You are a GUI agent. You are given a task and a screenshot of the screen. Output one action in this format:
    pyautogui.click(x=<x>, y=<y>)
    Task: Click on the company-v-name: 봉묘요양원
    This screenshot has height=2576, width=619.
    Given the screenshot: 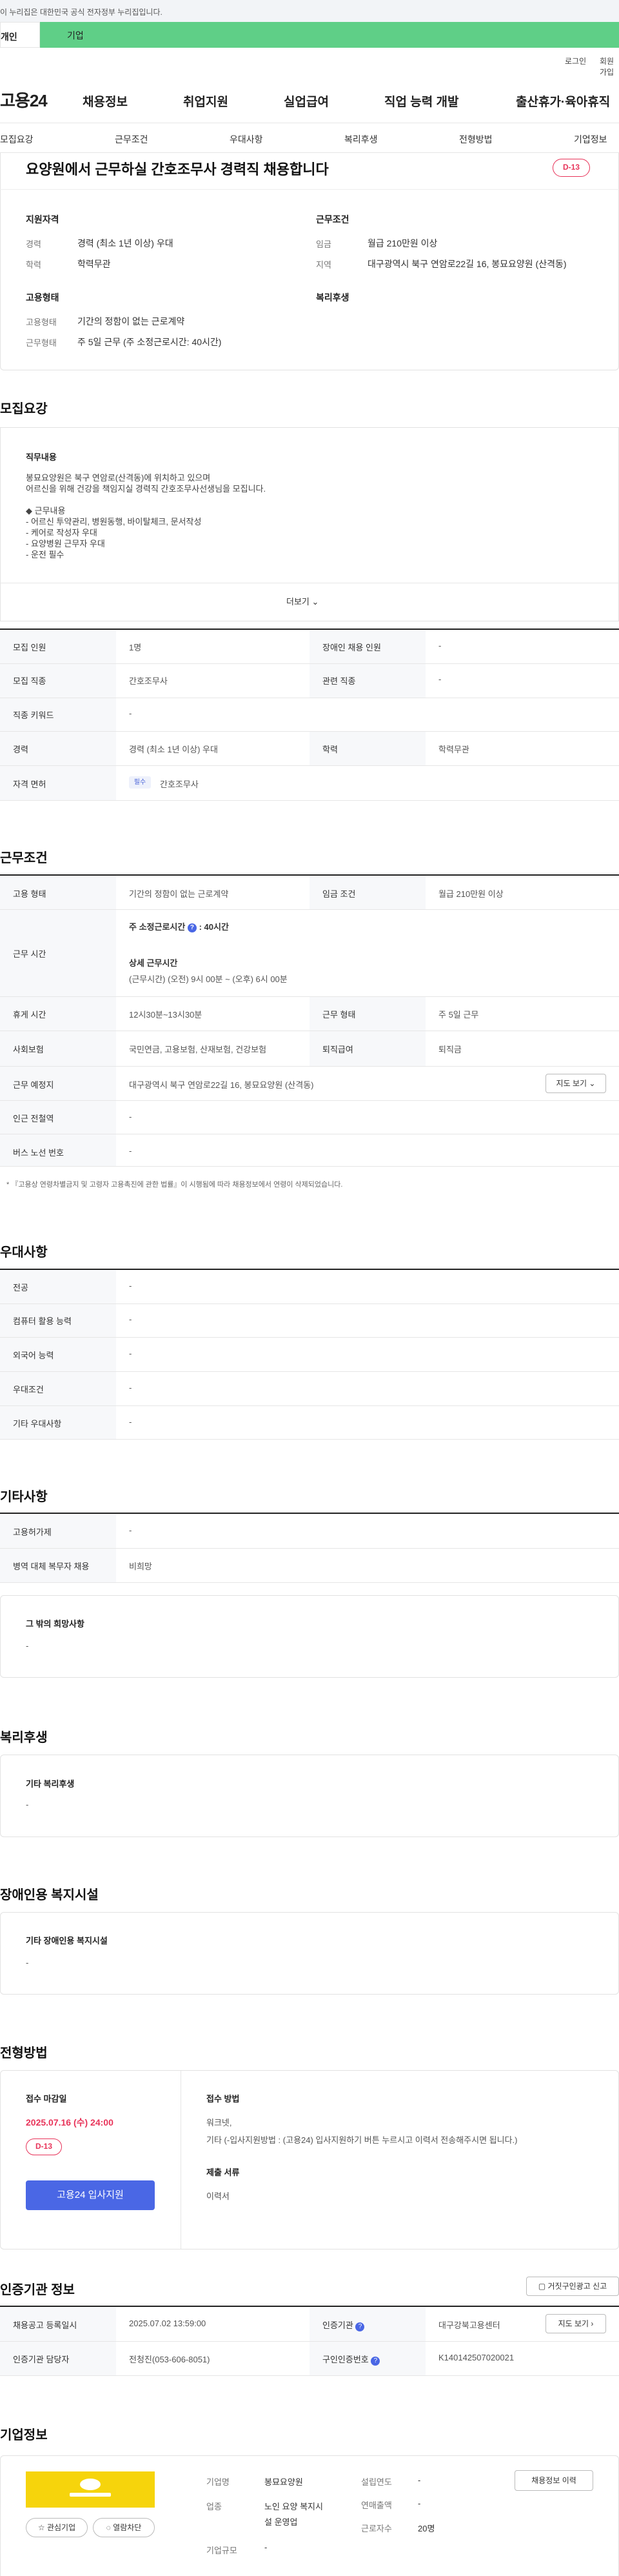 What is the action you would take?
    pyautogui.click(x=283, y=2482)
    